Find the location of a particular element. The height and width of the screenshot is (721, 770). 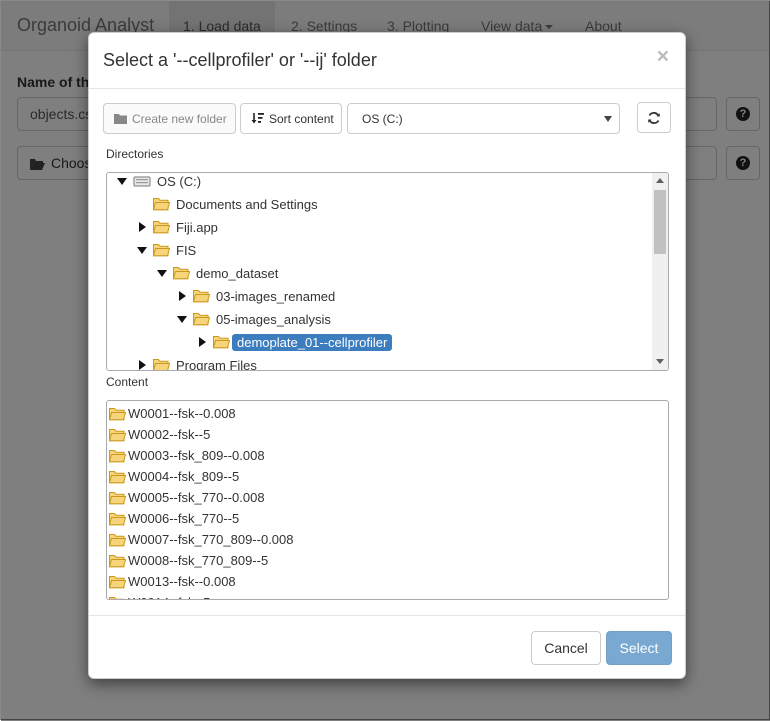

tree-item-label: OS (C:) is located at coordinates (179, 181).